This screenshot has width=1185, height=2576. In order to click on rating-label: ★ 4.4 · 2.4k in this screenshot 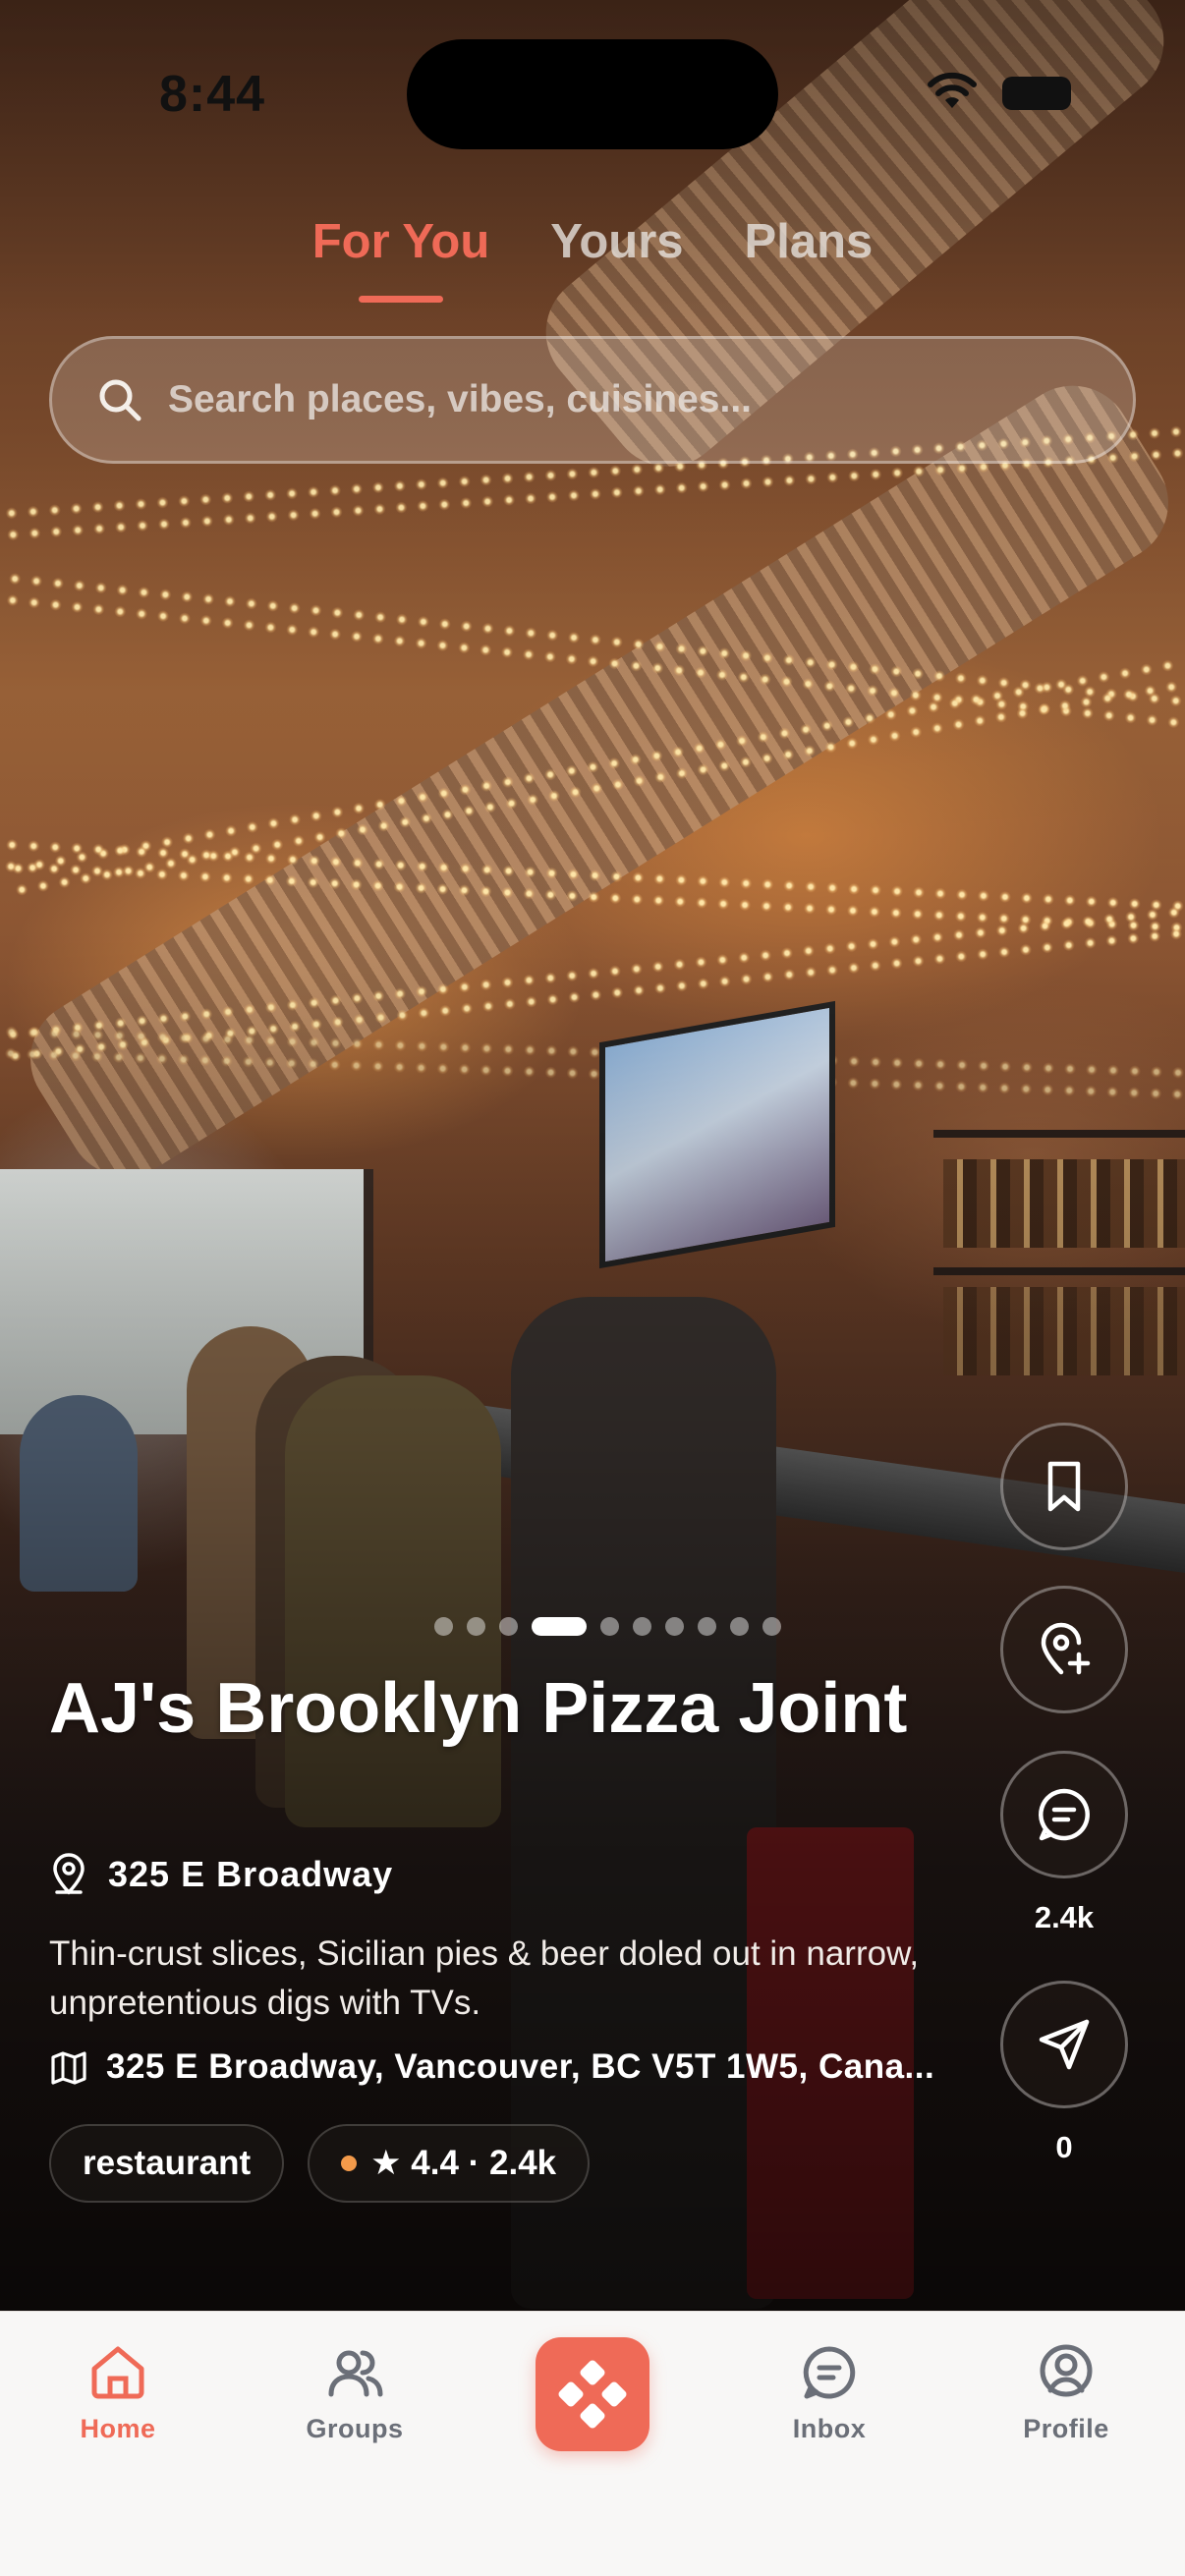, I will do `click(464, 2163)`.